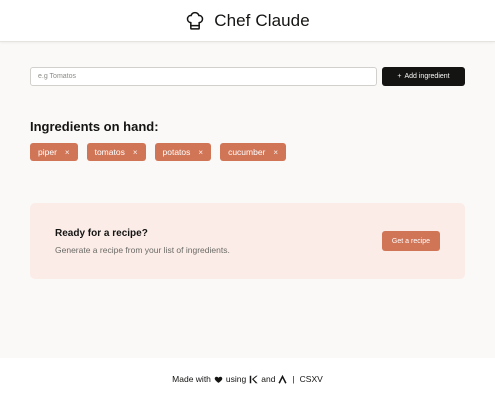 This screenshot has width=495, height=400. I want to click on footer-made-with: Made with, so click(191, 379).